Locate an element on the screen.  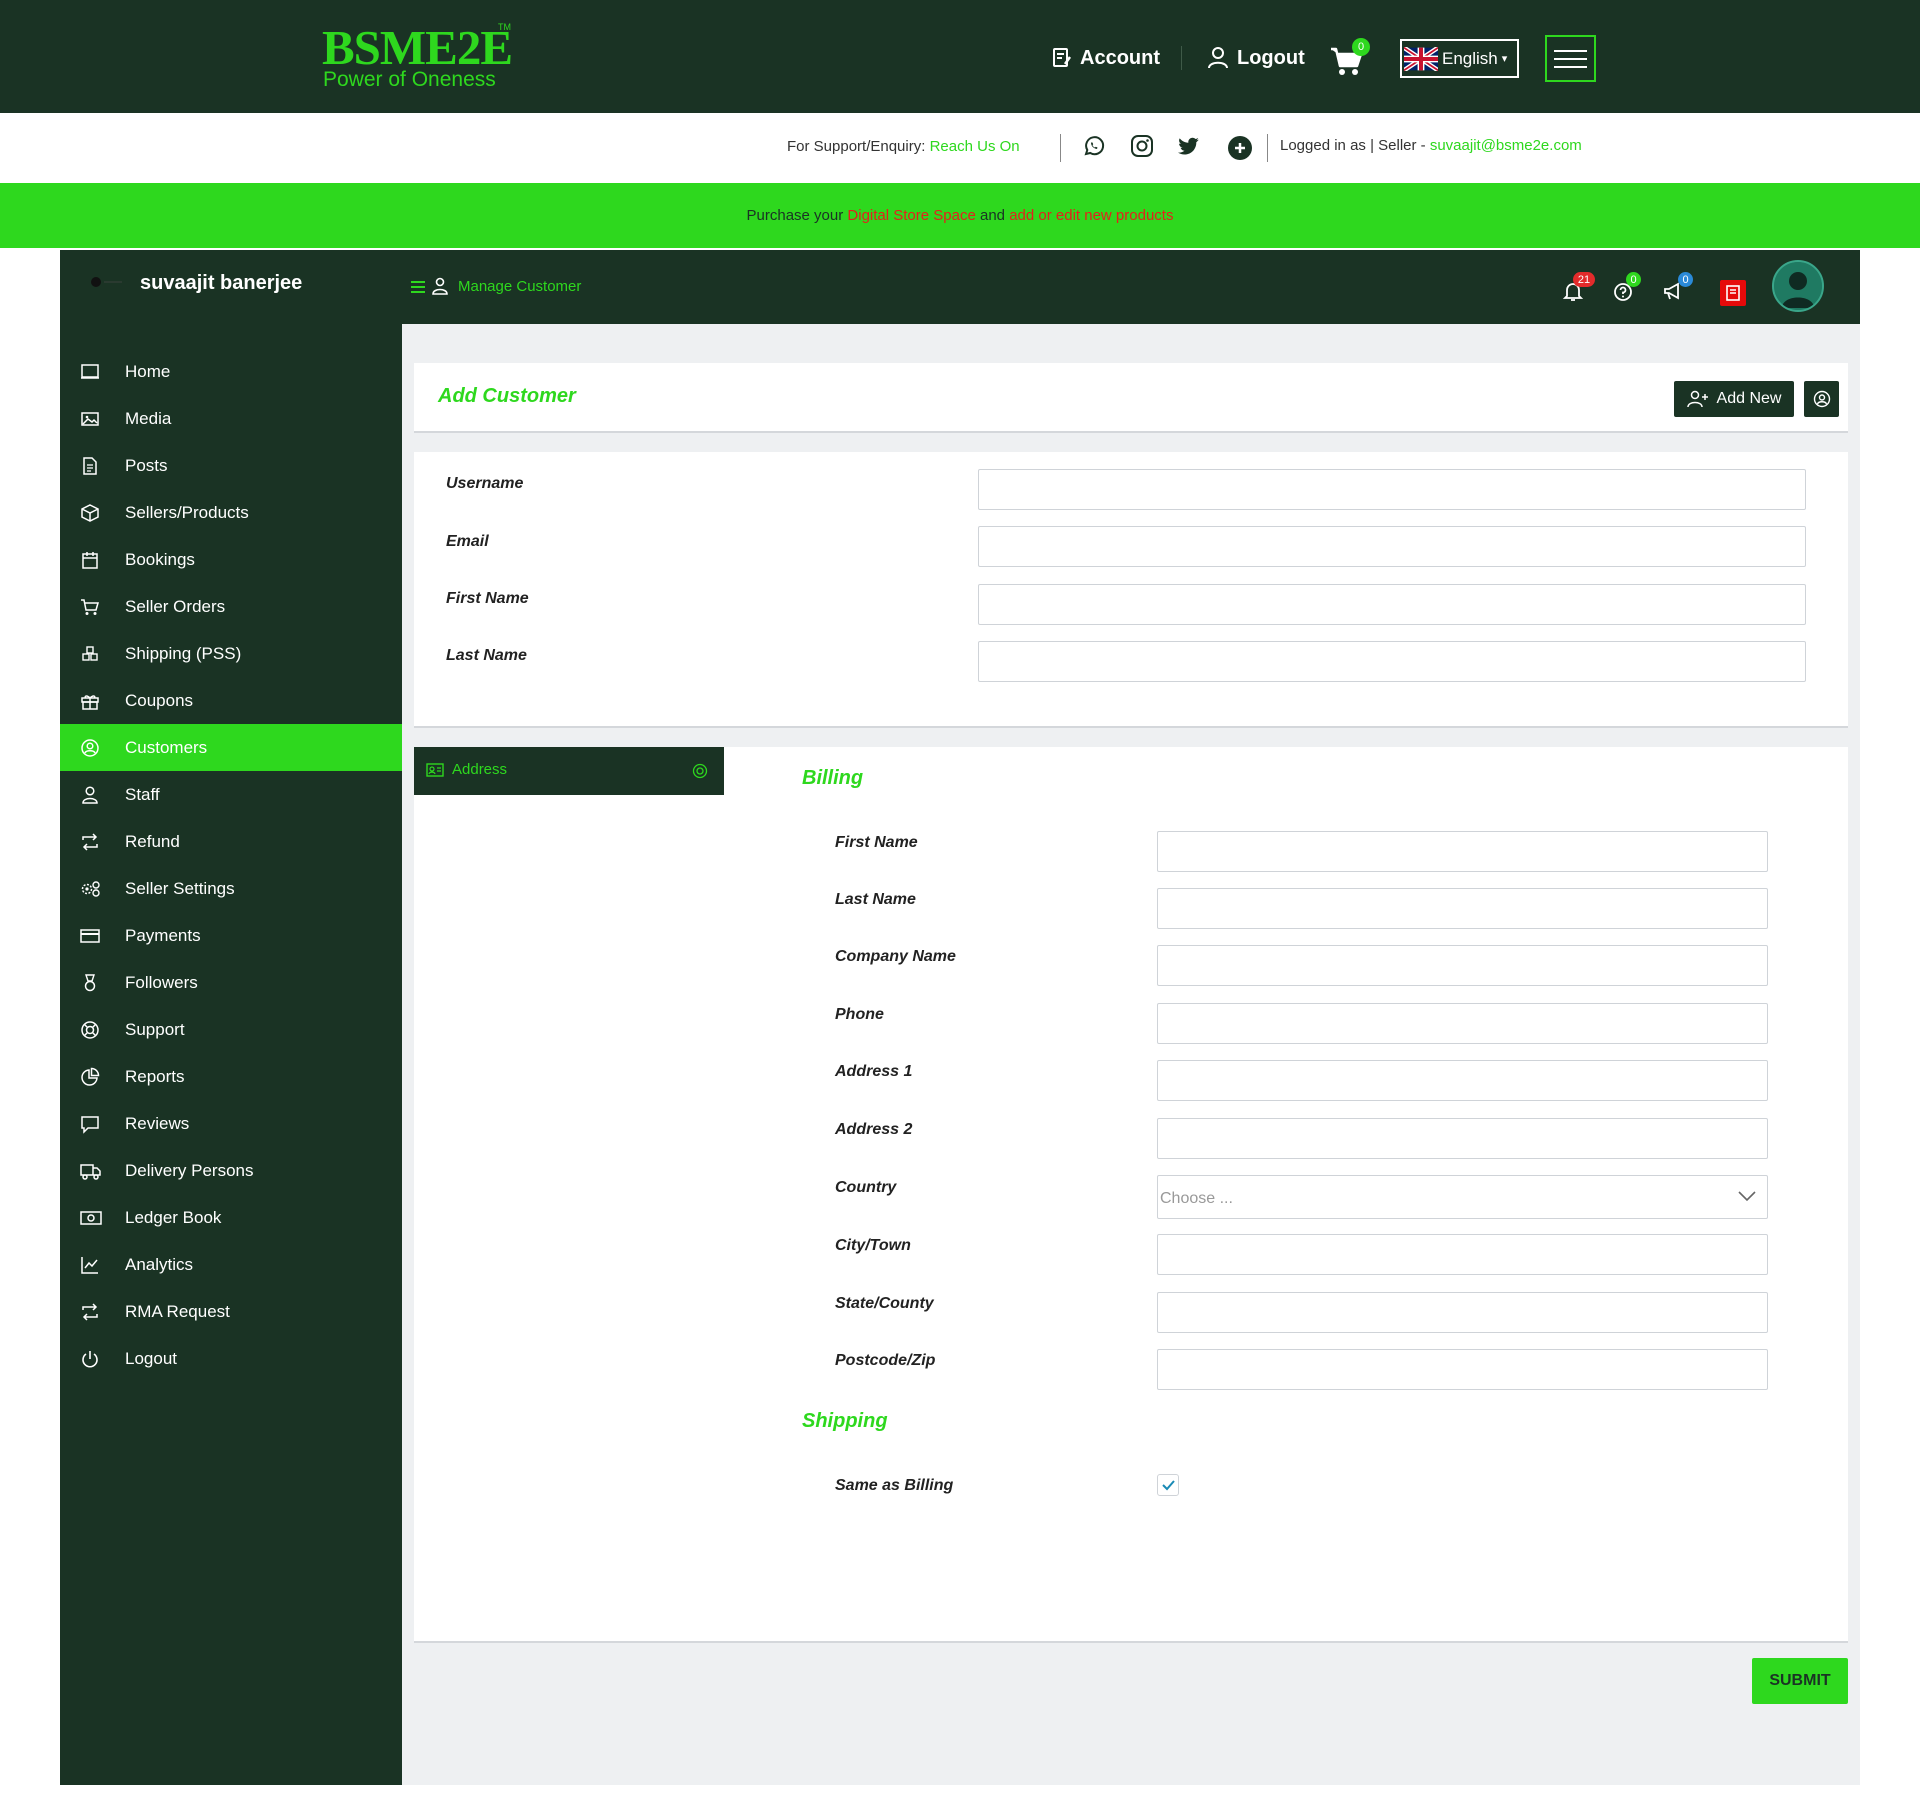
site-logo: BSME2E TM Power of Oneness is located at coordinates (422, 58).